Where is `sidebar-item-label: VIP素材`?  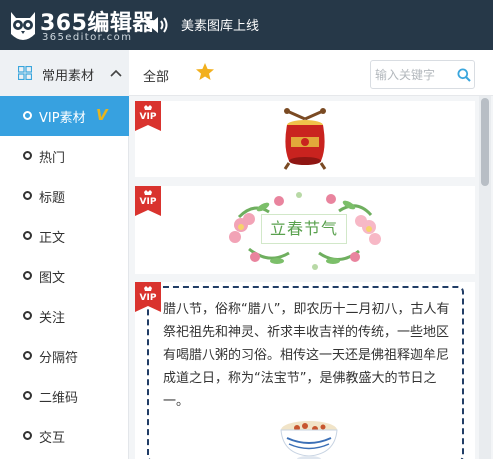 sidebar-item-label: VIP素材 is located at coordinates (62, 118).